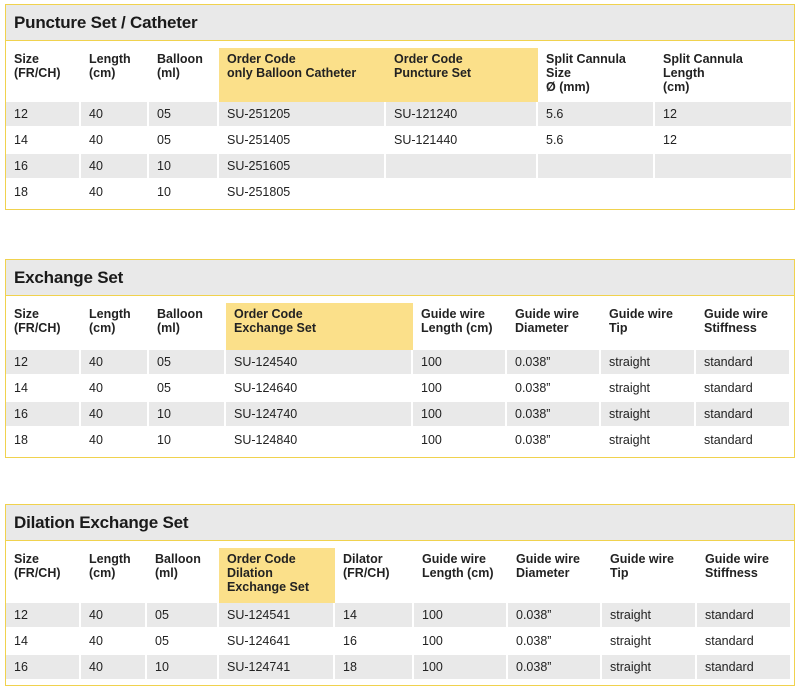  I want to click on column-header: Split Cannula Size Ø (mm), so click(586, 73).